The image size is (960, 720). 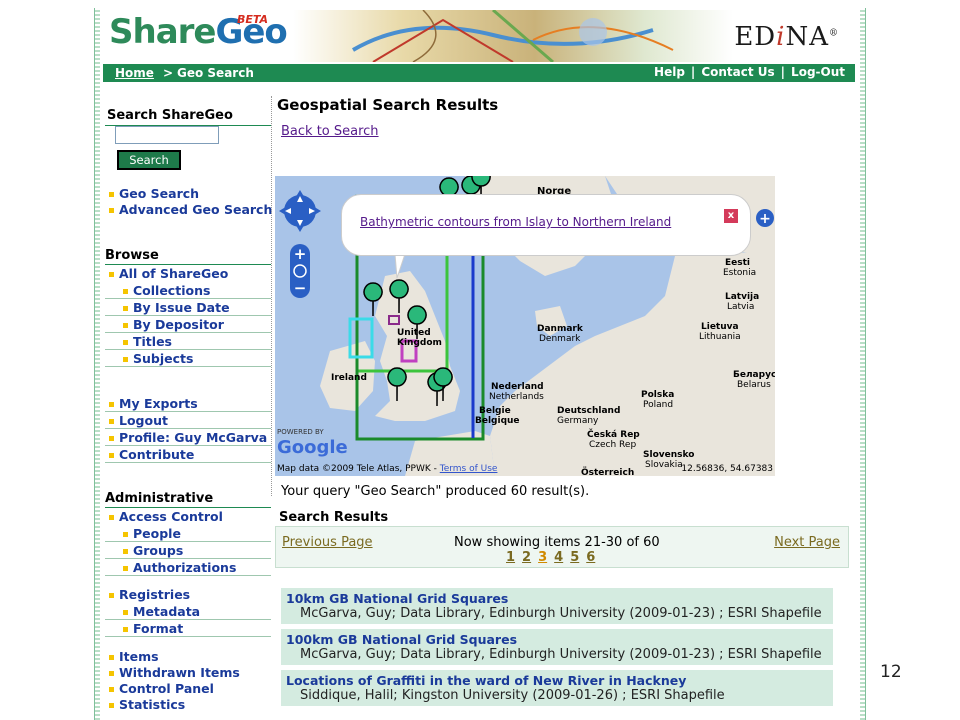 I want to click on map-label-latvija: Latvija, so click(x=742, y=297).